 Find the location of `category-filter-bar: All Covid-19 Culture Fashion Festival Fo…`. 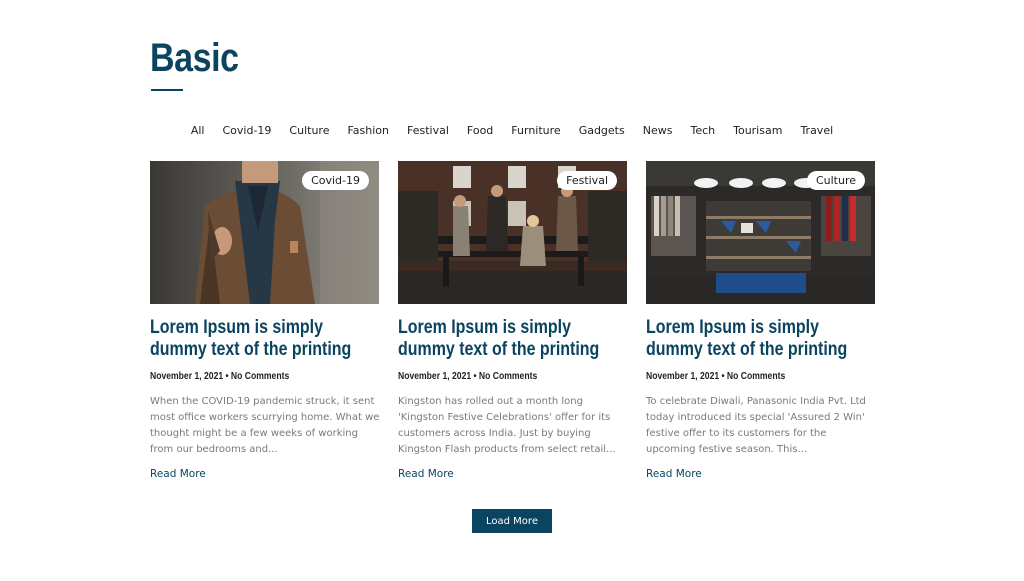

category-filter-bar: All Covid-19 Culture Fashion Festival Fo… is located at coordinates (512, 130).